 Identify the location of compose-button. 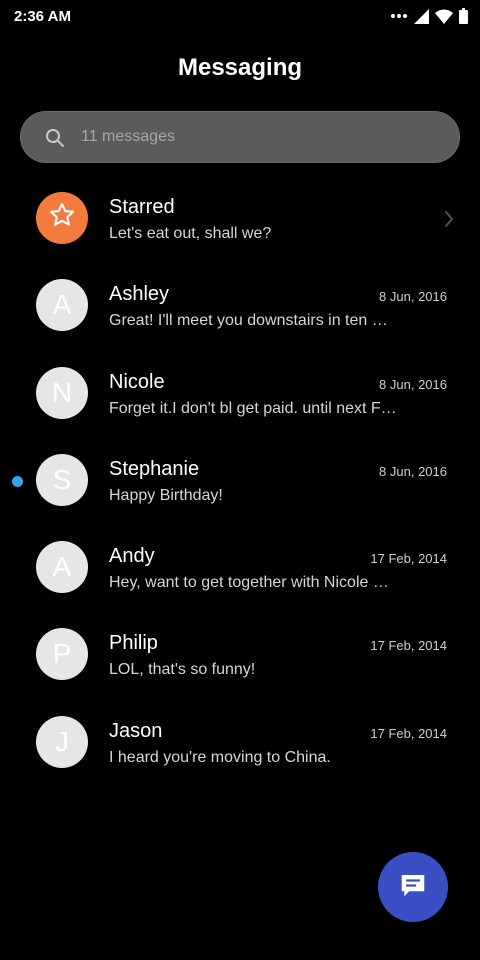
(413, 887).